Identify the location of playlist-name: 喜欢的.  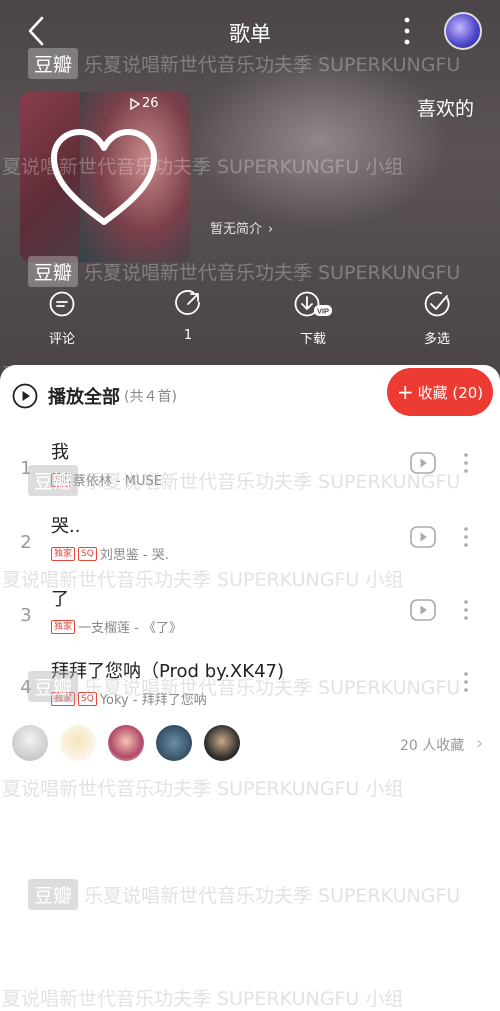
(445, 107).